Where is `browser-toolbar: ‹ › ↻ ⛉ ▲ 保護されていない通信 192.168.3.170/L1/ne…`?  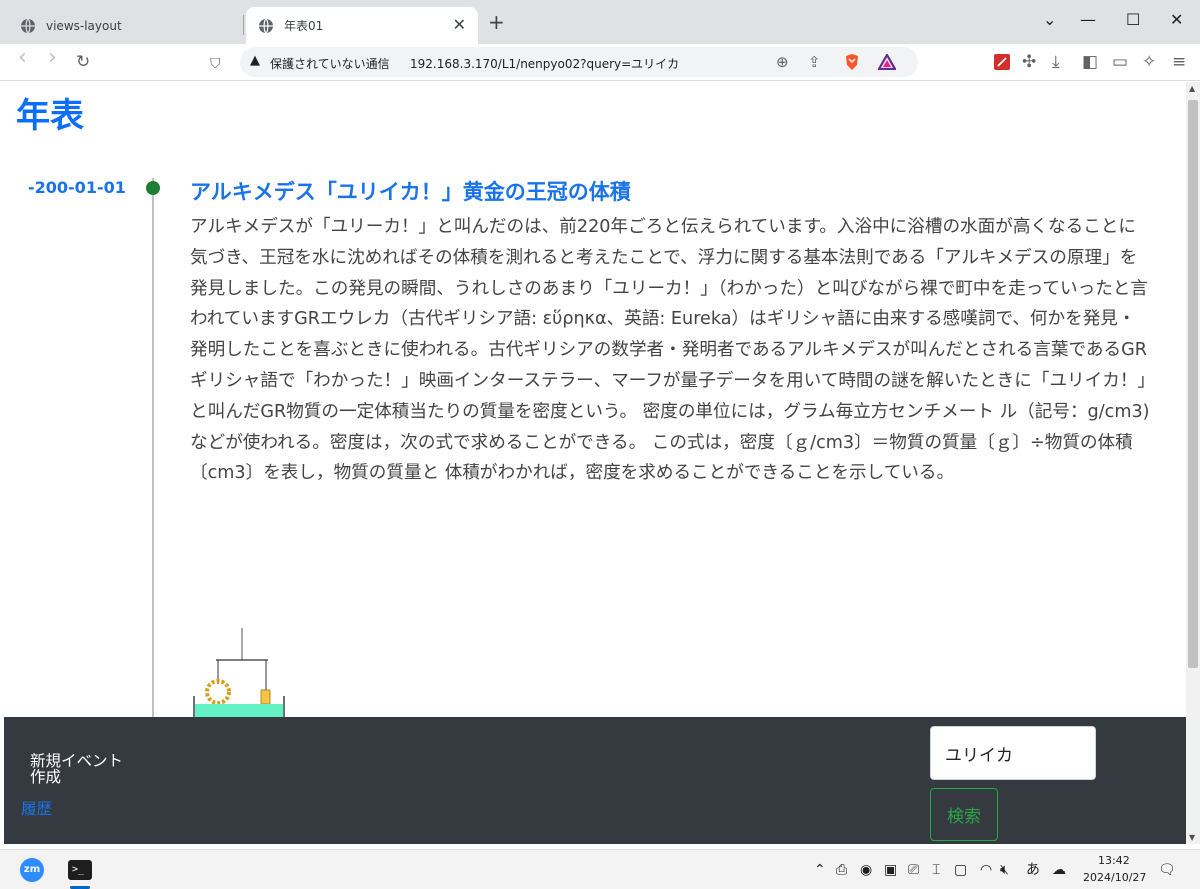
browser-toolbar: ‹ › ↻ ⛉ ▲ 保護されていない通信 192.168.3.170/L1/ne… is located at coordinates (600, 62).